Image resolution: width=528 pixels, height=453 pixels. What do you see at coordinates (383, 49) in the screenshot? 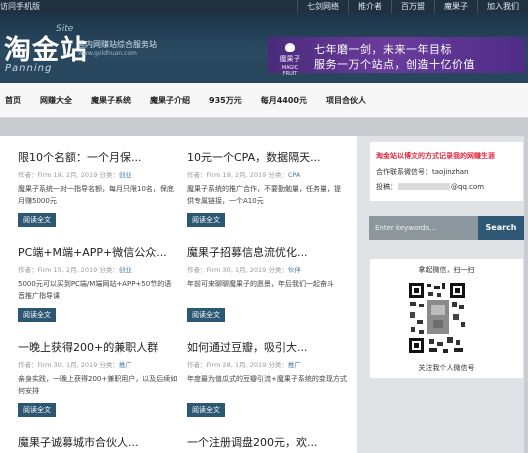
I see `banner-line-1: 七年磨一剑，未来一年目标` at bounding box center [383, 49].